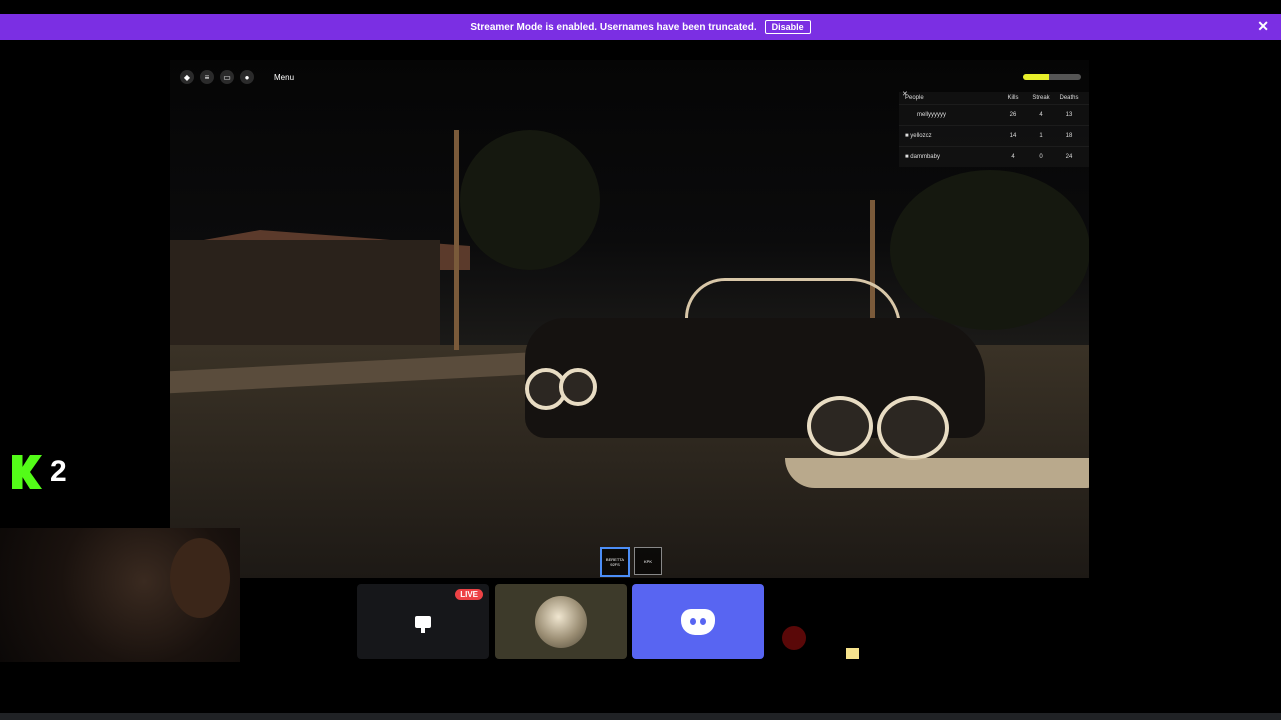  I want to click on discord-icon, so click(698, 621).